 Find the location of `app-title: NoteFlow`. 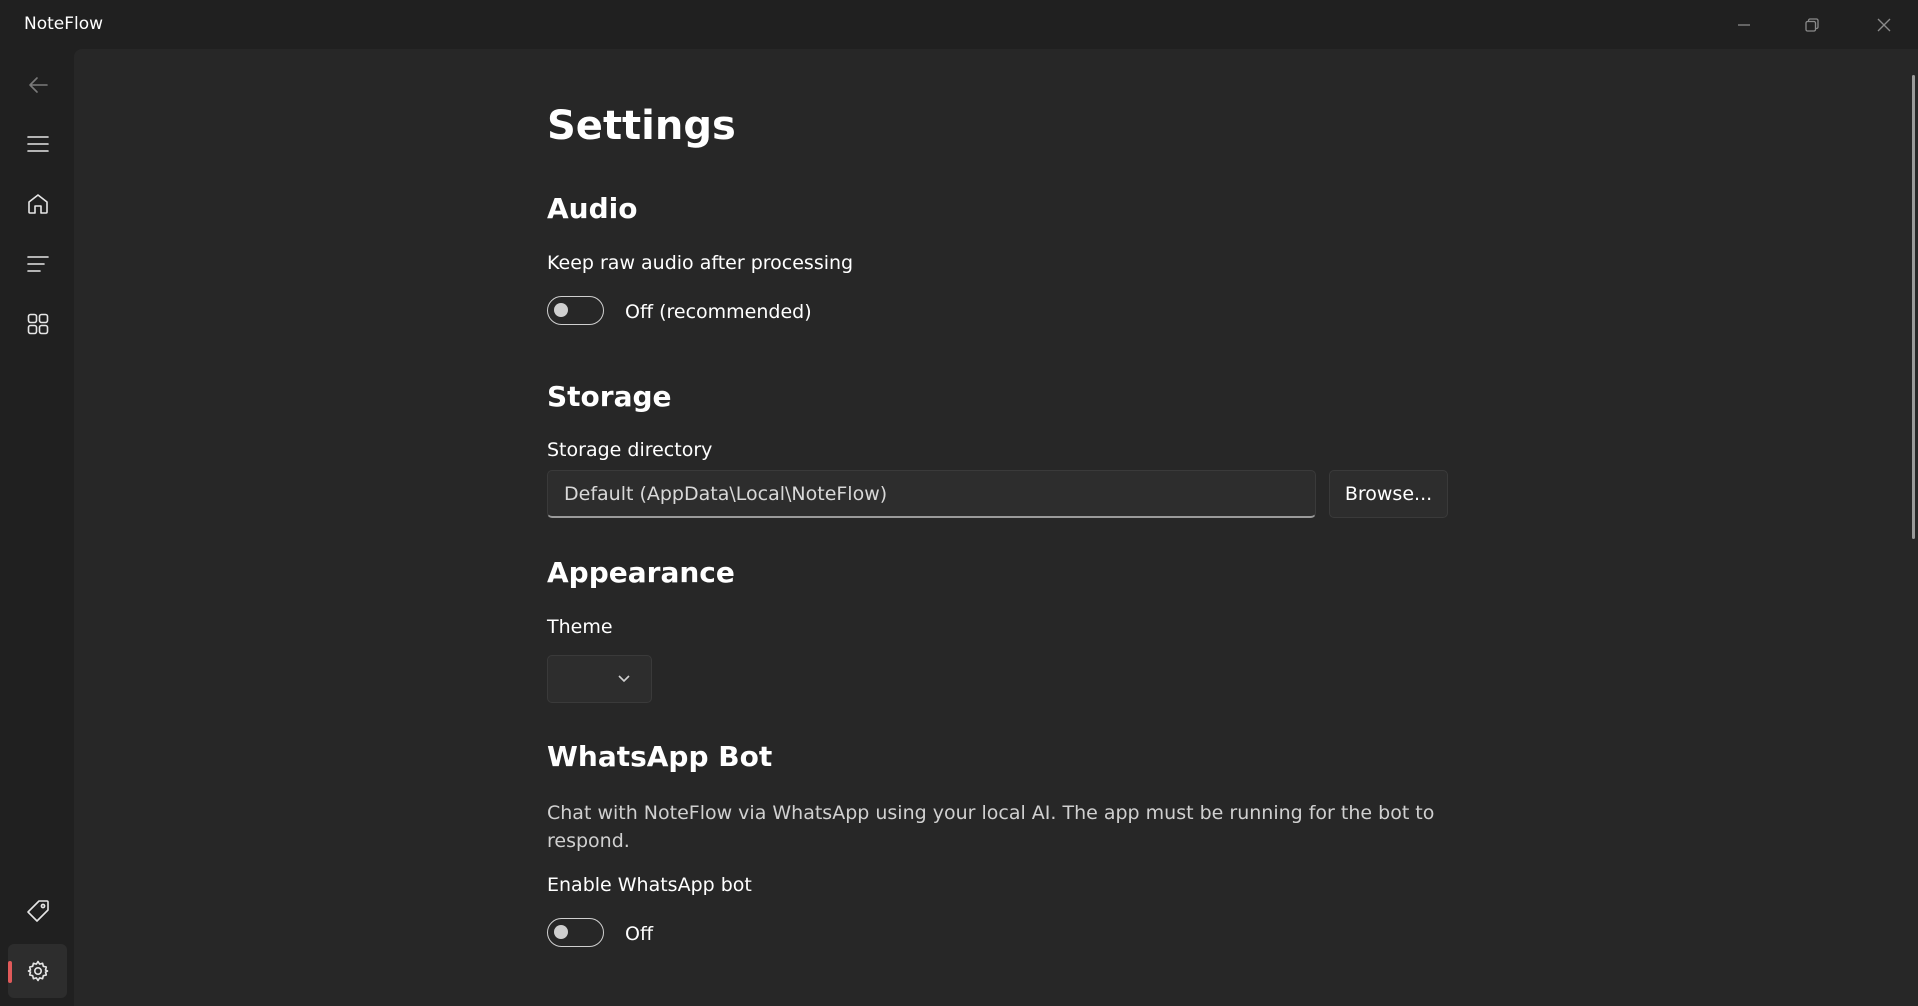

app-title: NoteFlow is located at coordinates (64, 24).